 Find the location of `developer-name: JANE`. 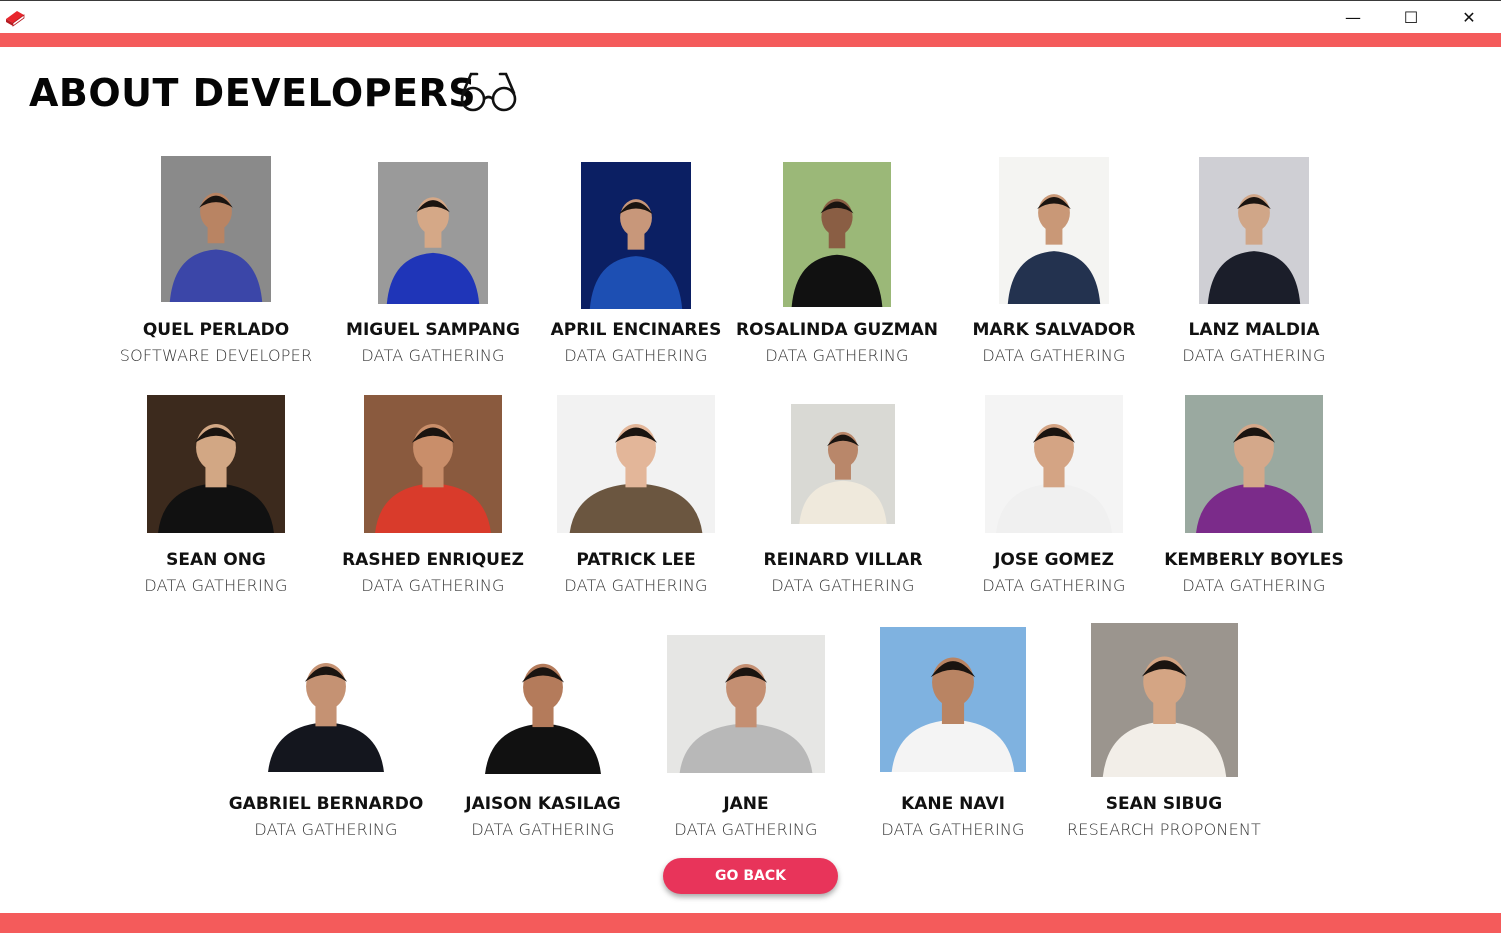

developer-name: JANE is located at coordinates (746, 804).